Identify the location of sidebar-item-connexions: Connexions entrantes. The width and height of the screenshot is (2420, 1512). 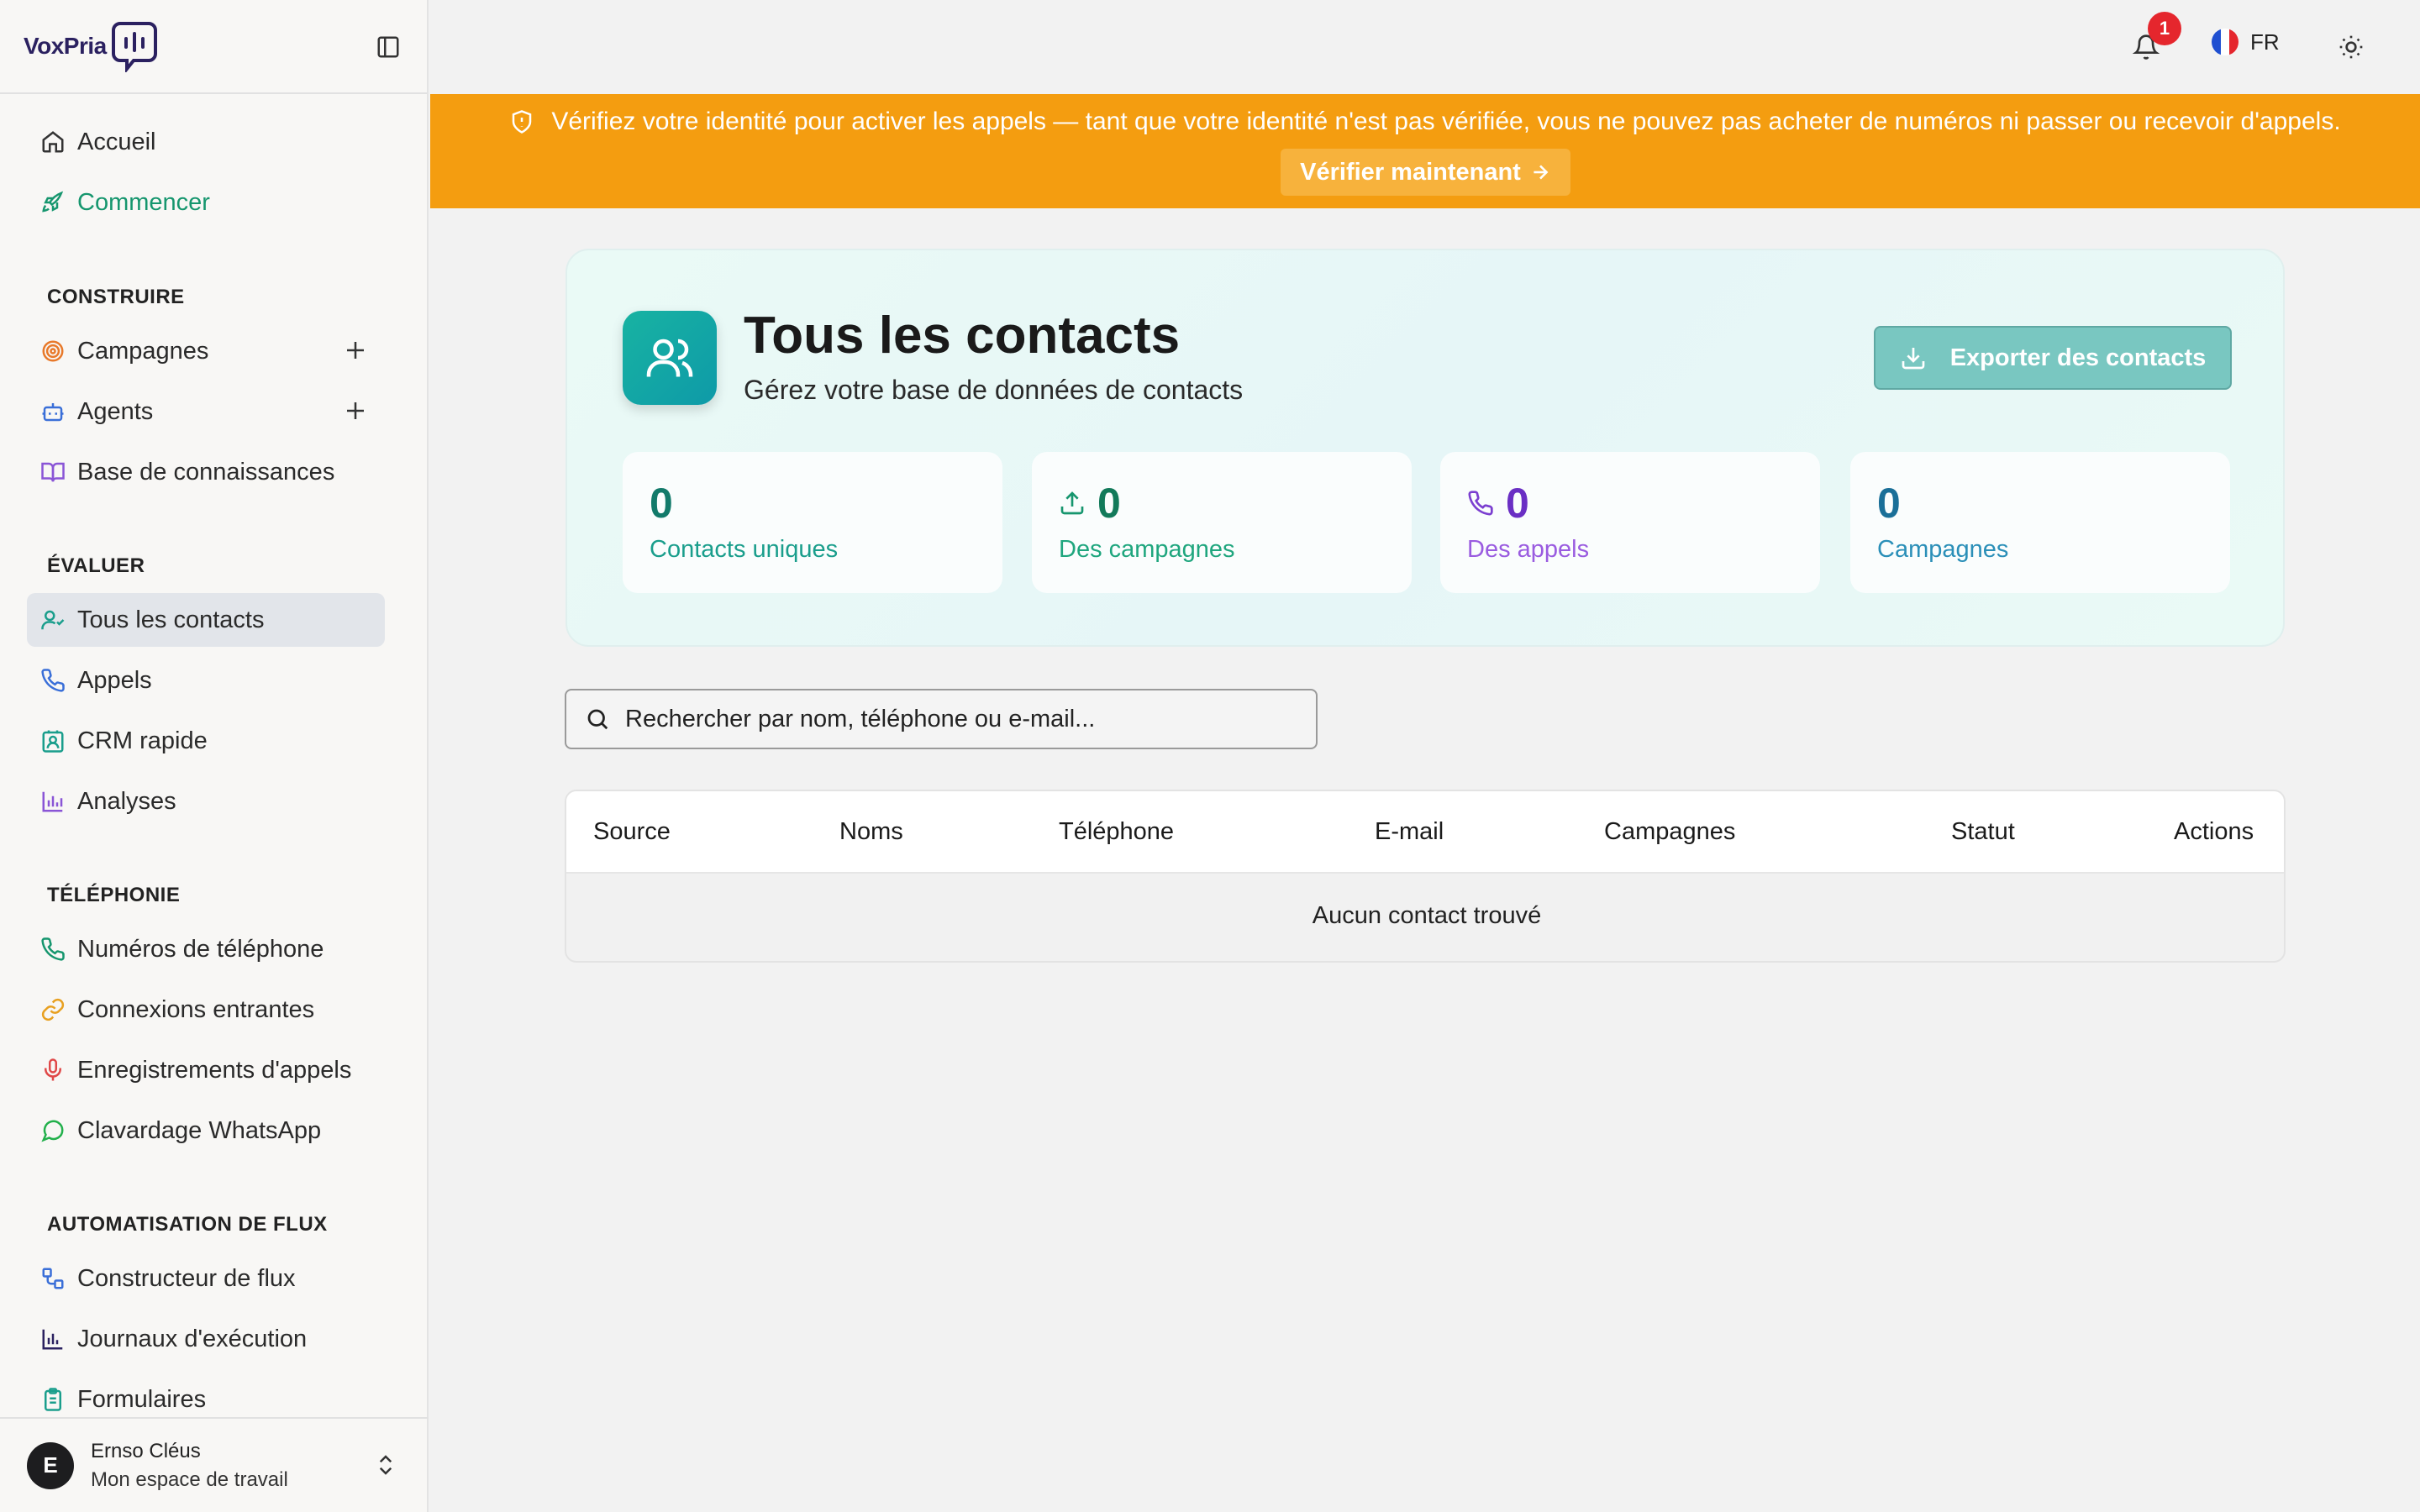
(206, 1010).